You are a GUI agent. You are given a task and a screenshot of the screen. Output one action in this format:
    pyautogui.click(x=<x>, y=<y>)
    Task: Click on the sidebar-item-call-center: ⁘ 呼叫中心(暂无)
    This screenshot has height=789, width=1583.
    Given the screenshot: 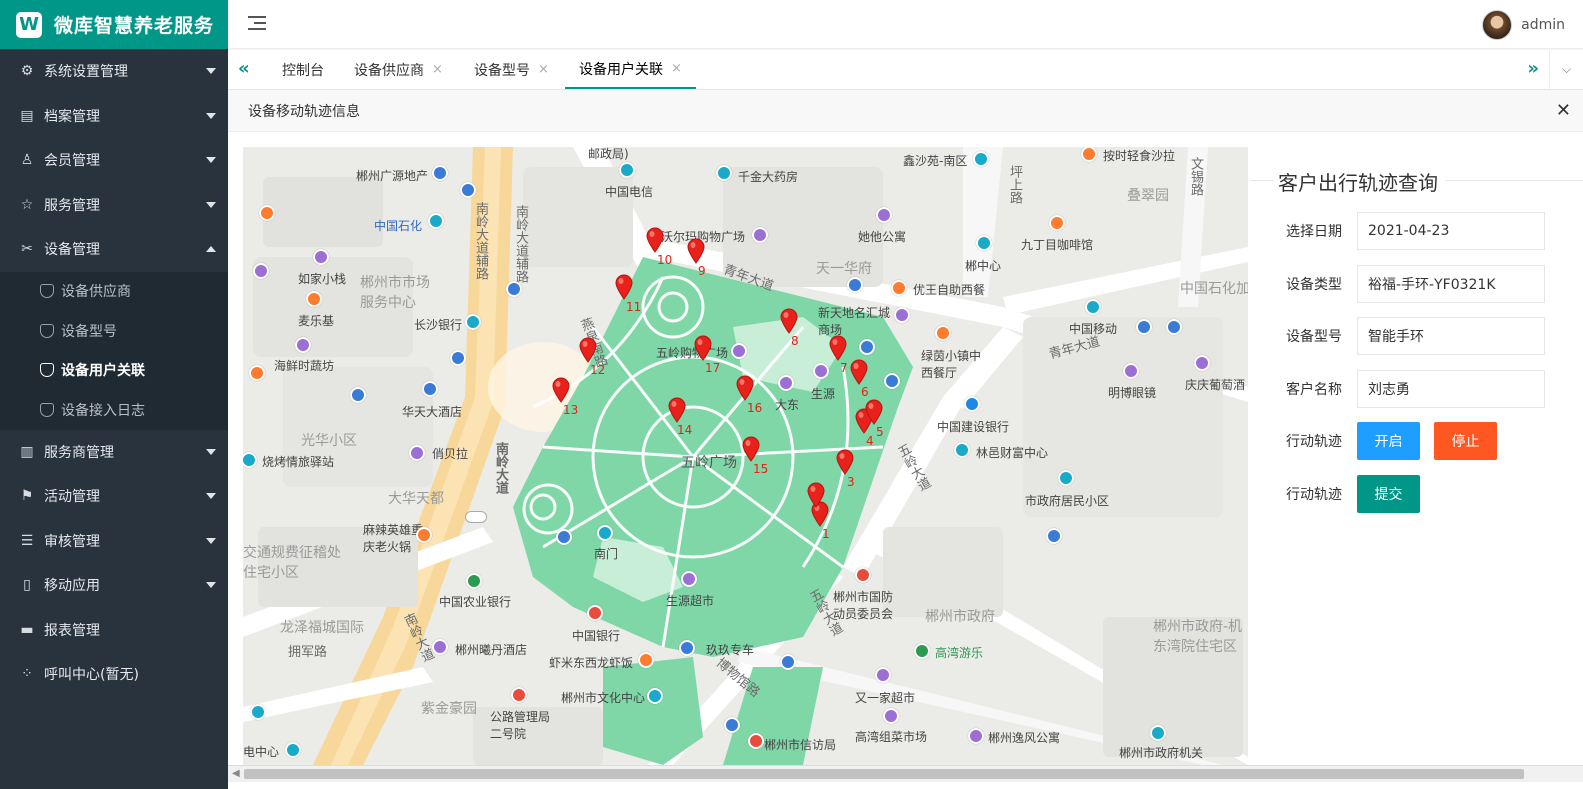 What is the action you would take?
    pyautogui.click(x=114, y=674)
    